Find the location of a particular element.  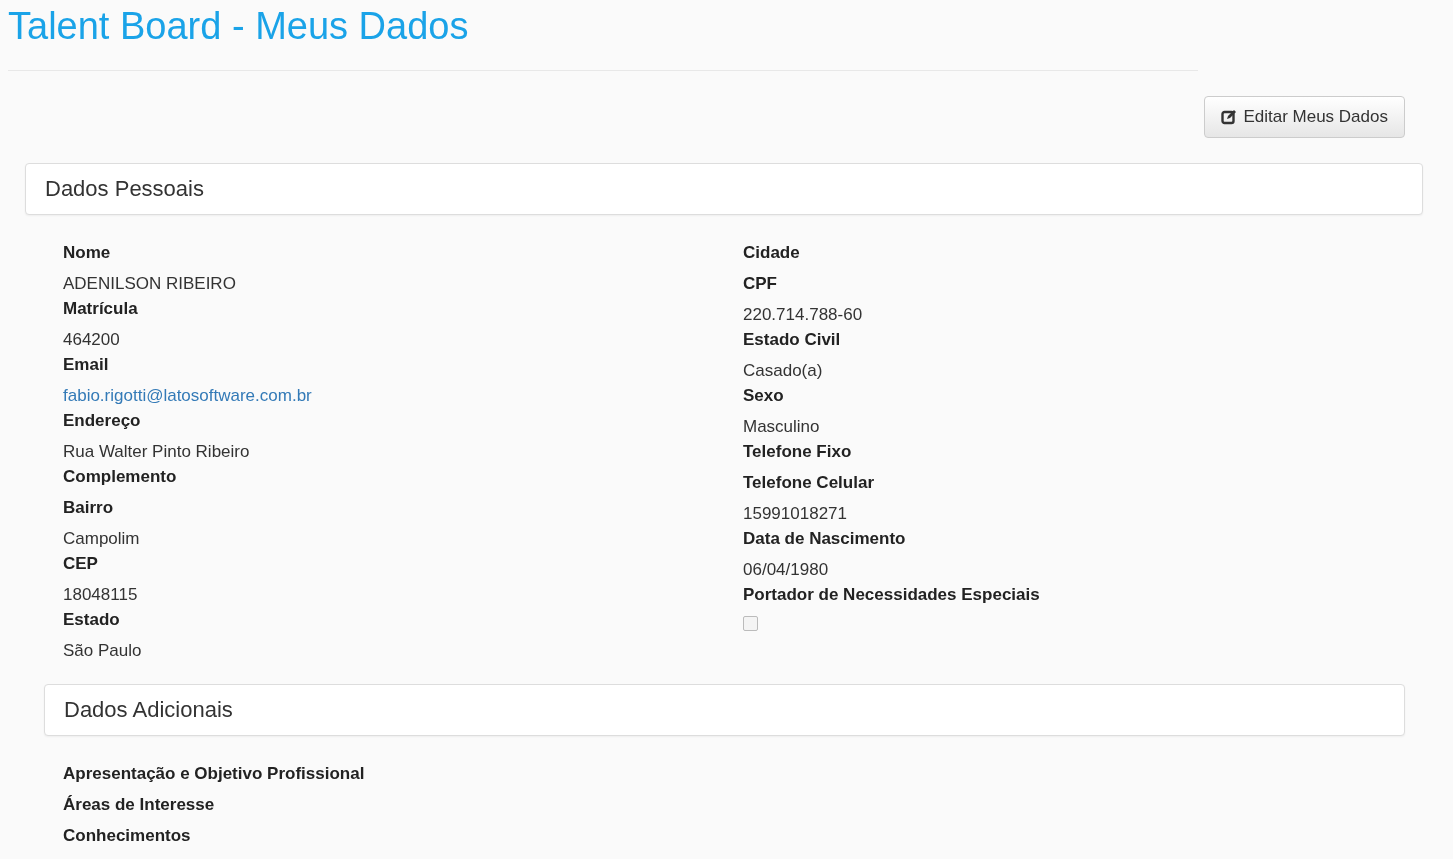

field-value: ADENILSON RIBEIRO is located at coordinates (150, 284).